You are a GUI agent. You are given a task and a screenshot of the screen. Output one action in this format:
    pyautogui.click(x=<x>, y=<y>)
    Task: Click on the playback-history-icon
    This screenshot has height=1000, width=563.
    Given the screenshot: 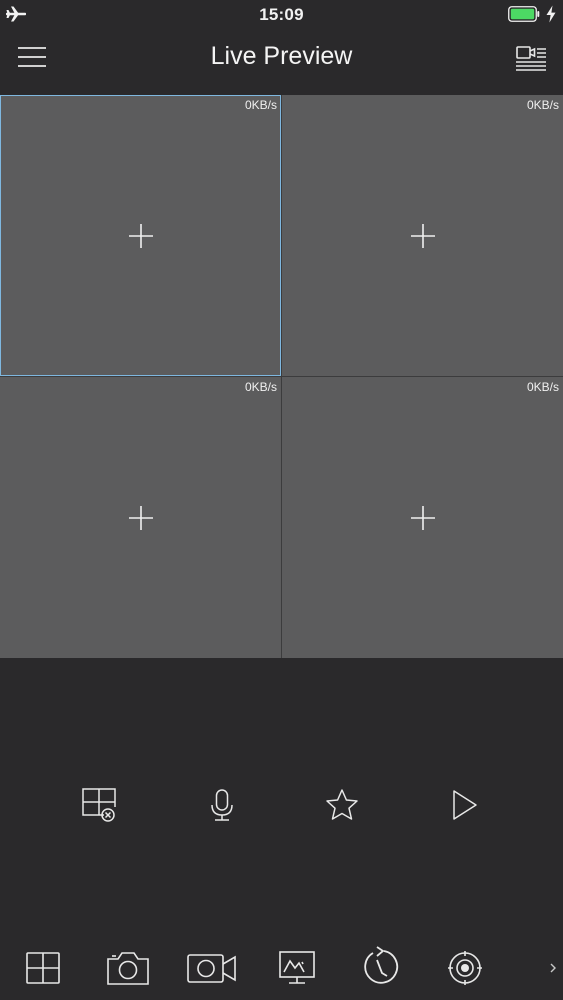 What is the action you would take?
    pyautogui.click(x=380, y=967)
    